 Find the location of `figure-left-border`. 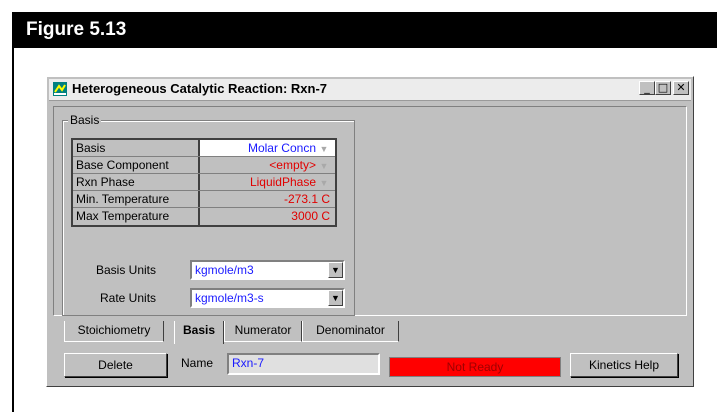

figure-left-border is located at coordinates (13, 230).